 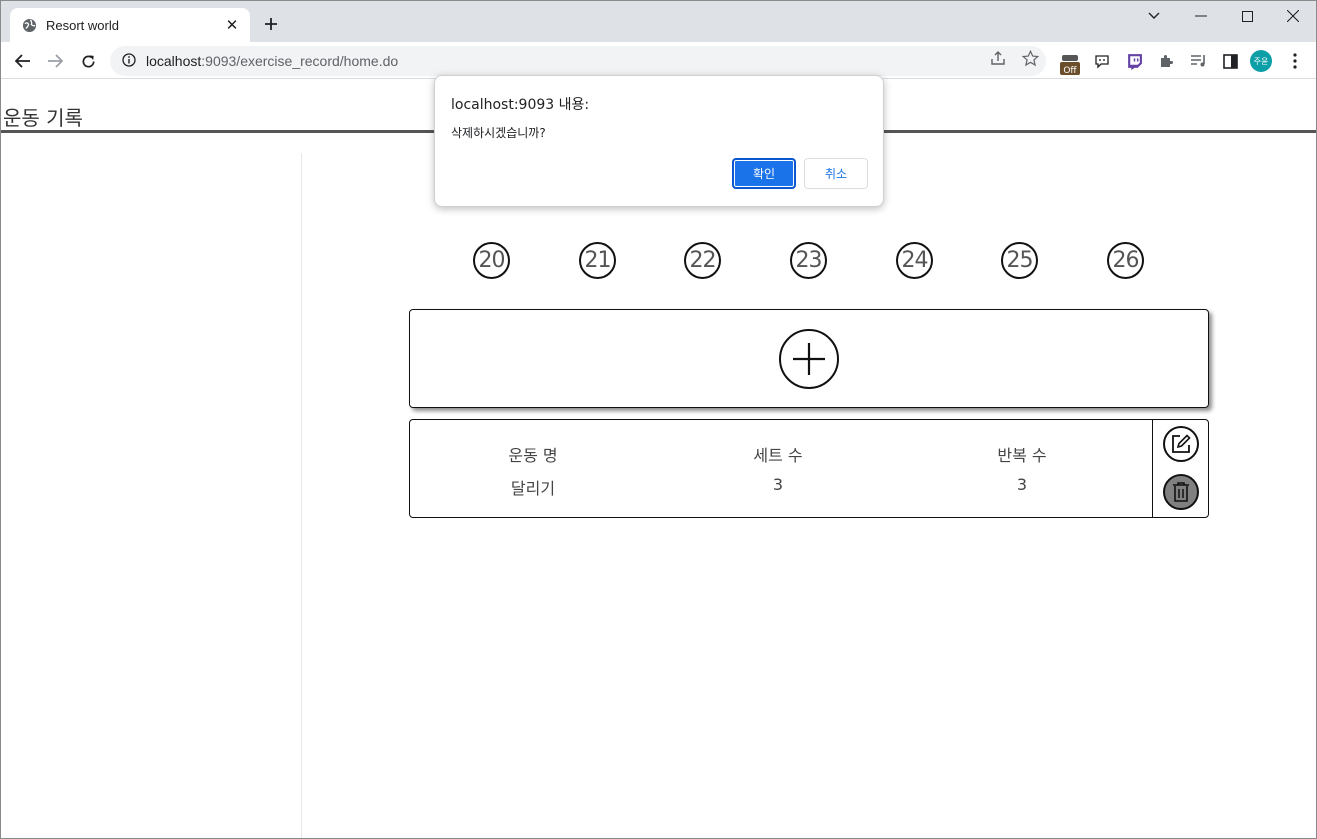 What do you see at coordinates (1293, 16) in the screenshot?
I see `close-window-icon` at bounding box center [1293, 16].